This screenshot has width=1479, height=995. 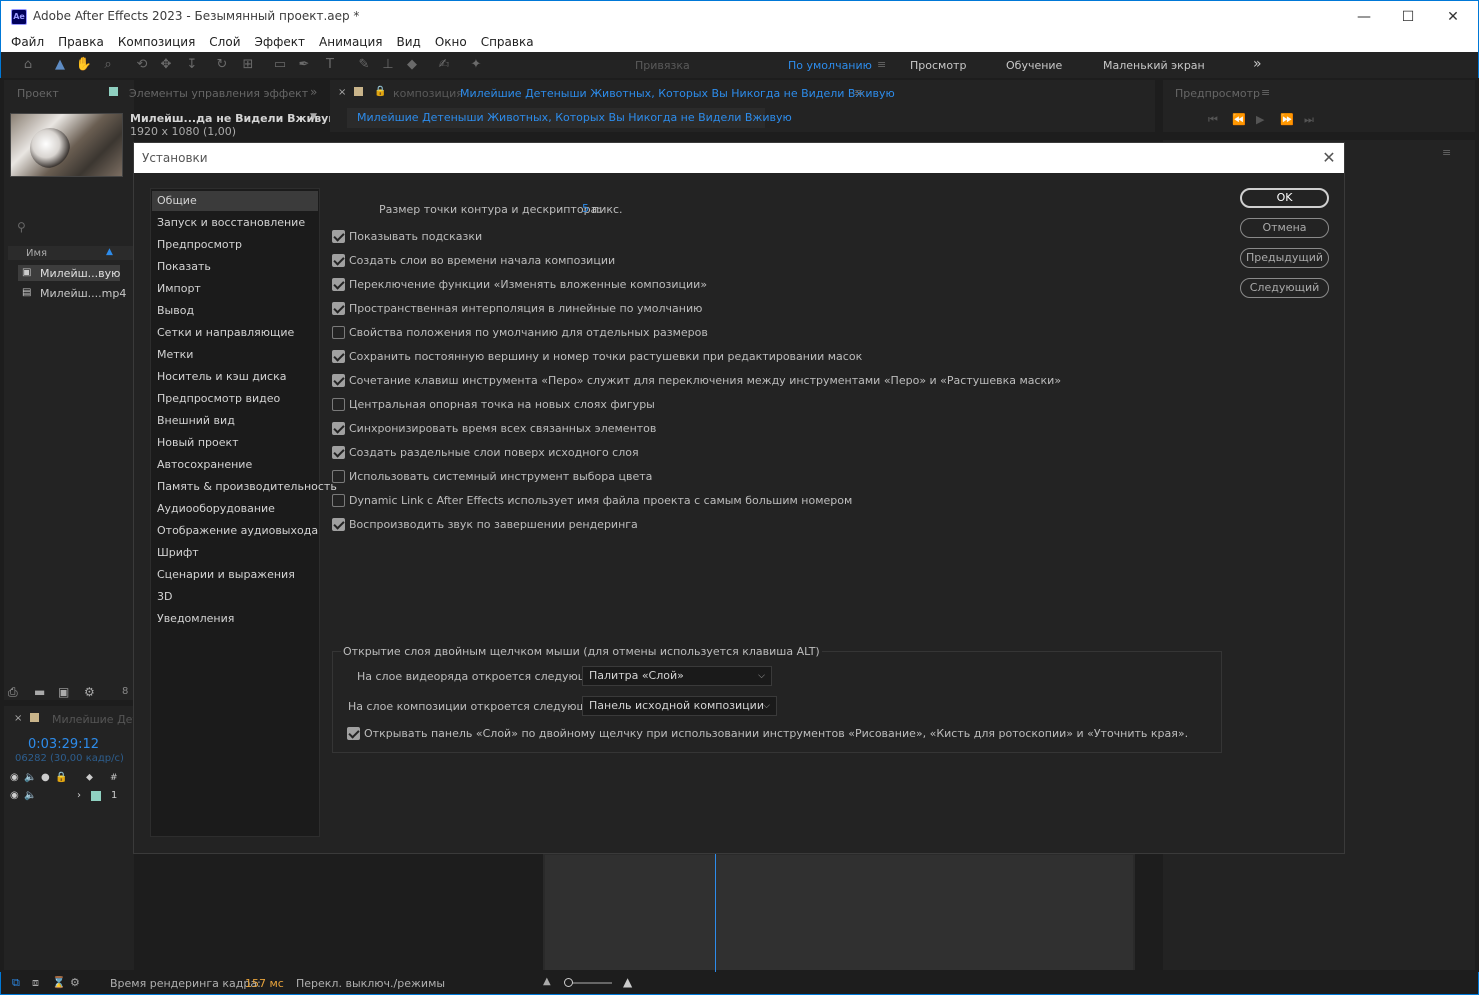 I want to click on lock-icon: 🔒, so click(x=380, y=91).